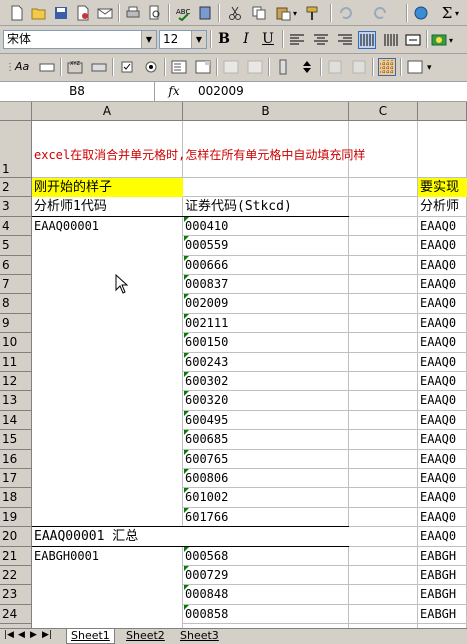 The height and width of the screenshot is (644, 467). I want to click on row-header: 2, so click(16, 188).